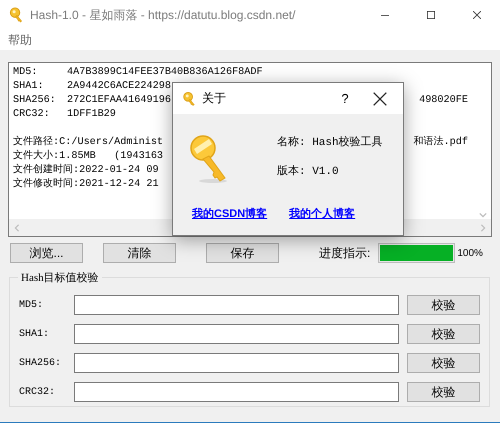 This screenshot has height=423, width=500. What do you see at coordinates (165, 73) in the screenshot?
I see `hash-value: 4A7B3899C14FEE37B40B836A126F8ADF` at bounding box center [165, 73].